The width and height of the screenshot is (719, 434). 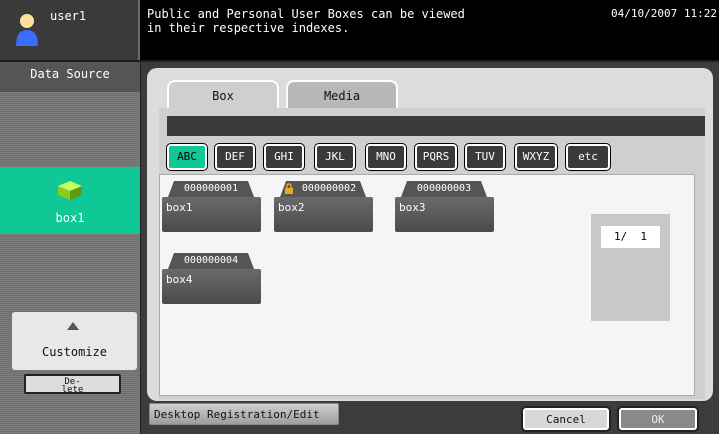 I want to click on box-name: box4, so click(x=179, y=279).